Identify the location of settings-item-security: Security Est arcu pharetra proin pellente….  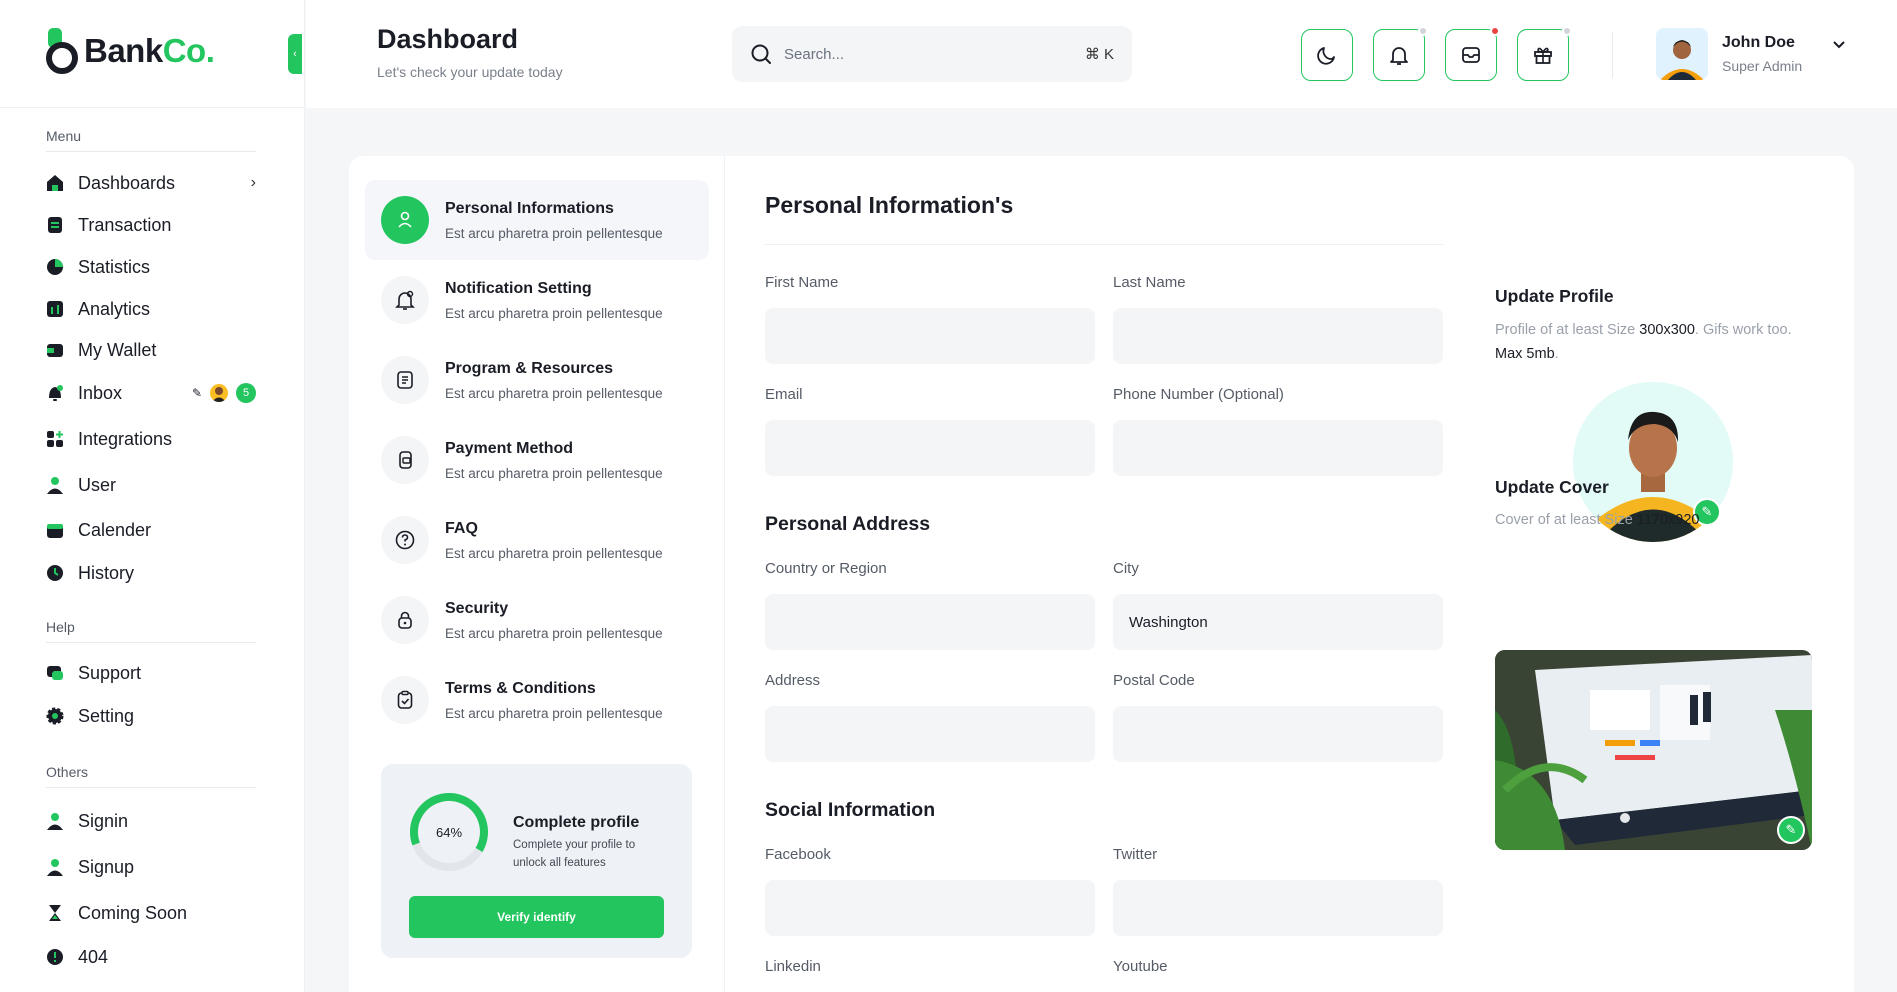
(537, 620).